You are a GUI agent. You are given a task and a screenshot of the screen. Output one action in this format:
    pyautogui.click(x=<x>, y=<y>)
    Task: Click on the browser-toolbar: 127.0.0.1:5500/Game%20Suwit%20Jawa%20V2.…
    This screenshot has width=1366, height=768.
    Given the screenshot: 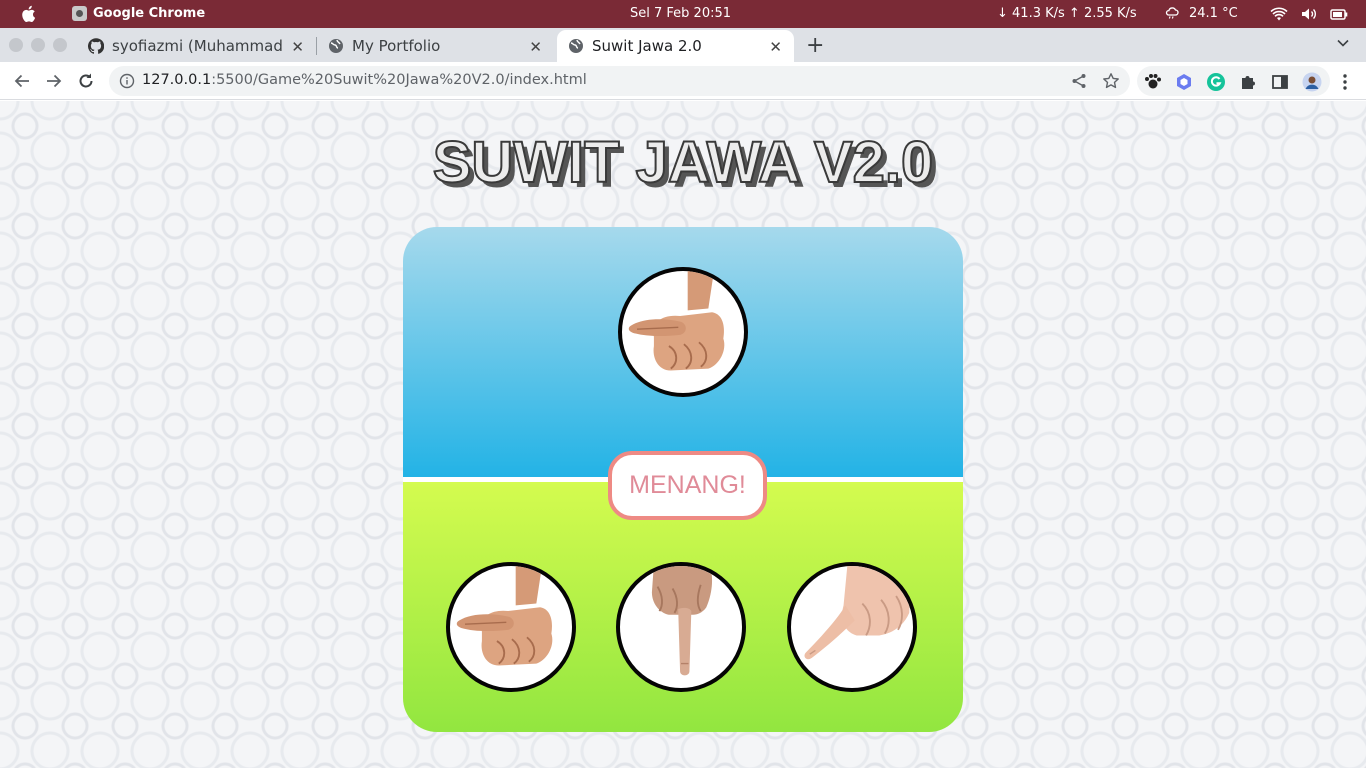 What is the action you would take?
    pyautogui.click(x=683, y=81)
    